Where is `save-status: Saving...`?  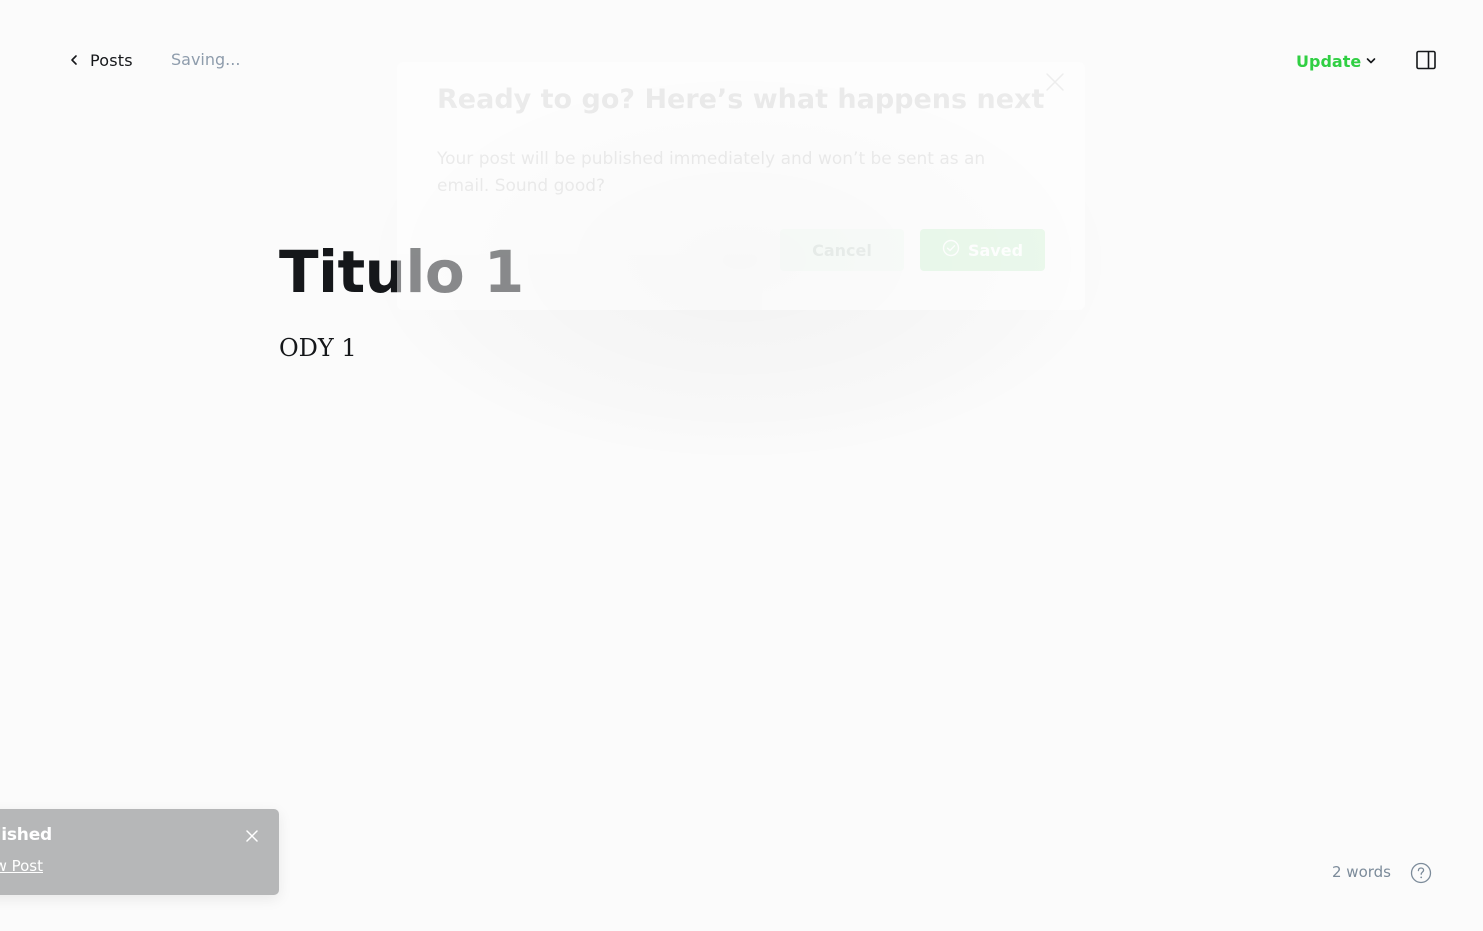
save-status: Saving... is located at coordinates (206, 59).